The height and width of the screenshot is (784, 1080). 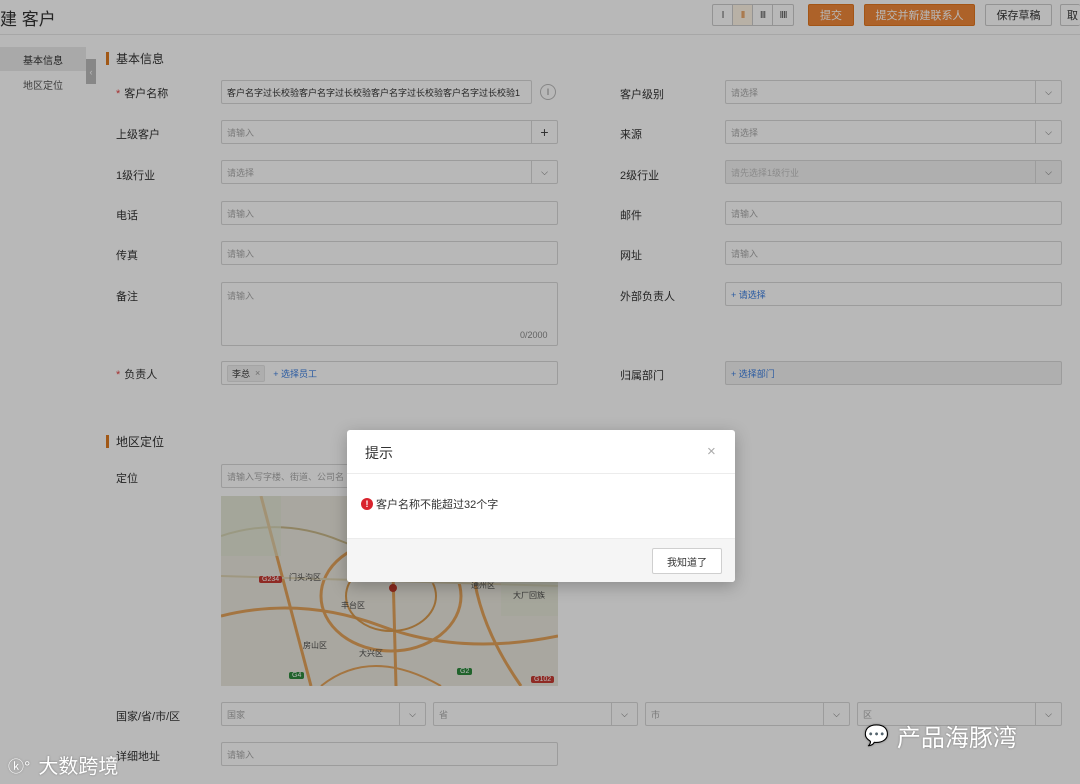 What do you see at coordinates (940, 738) in the screenshot?
I see `watermark-right: 💬 产品海豚湾` at bounding box center [940, 738].